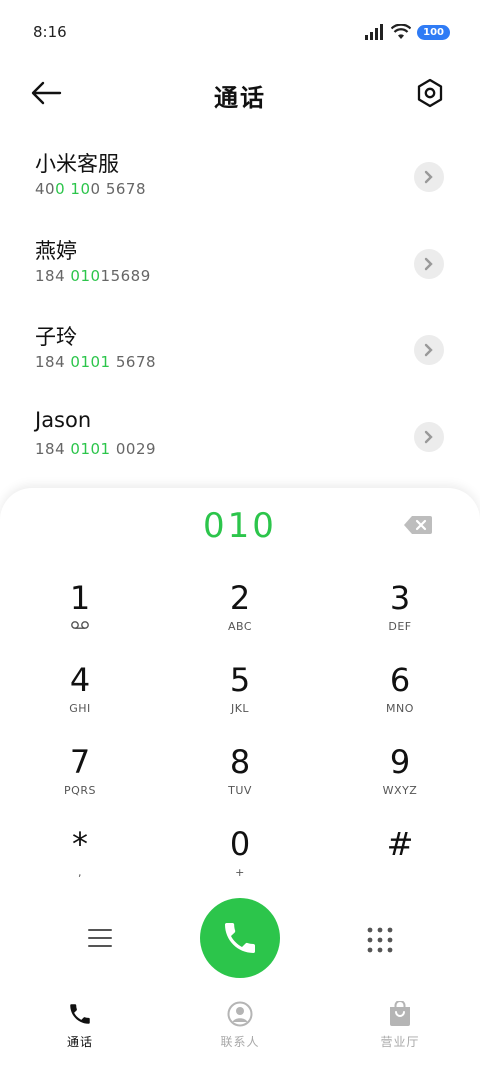 The height and width of the screenshot is (1067, 480). What do you see at coordinates (80, 598) in the screenshot?
I see `key-digit: 1` at bounding box center [80, 598].